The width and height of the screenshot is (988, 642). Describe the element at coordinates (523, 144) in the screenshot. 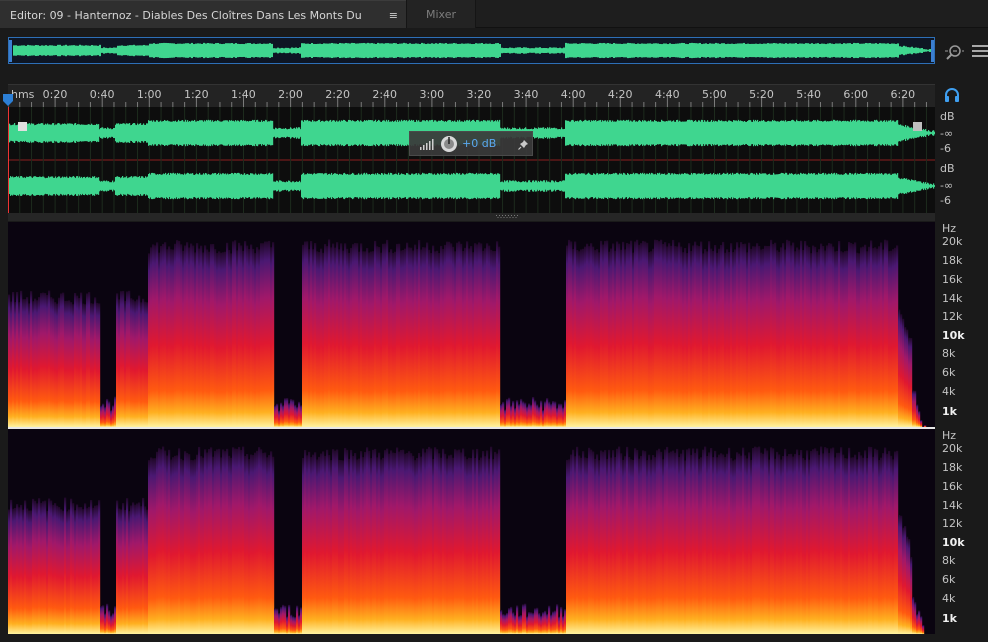

I see `pin-icon` at that location.